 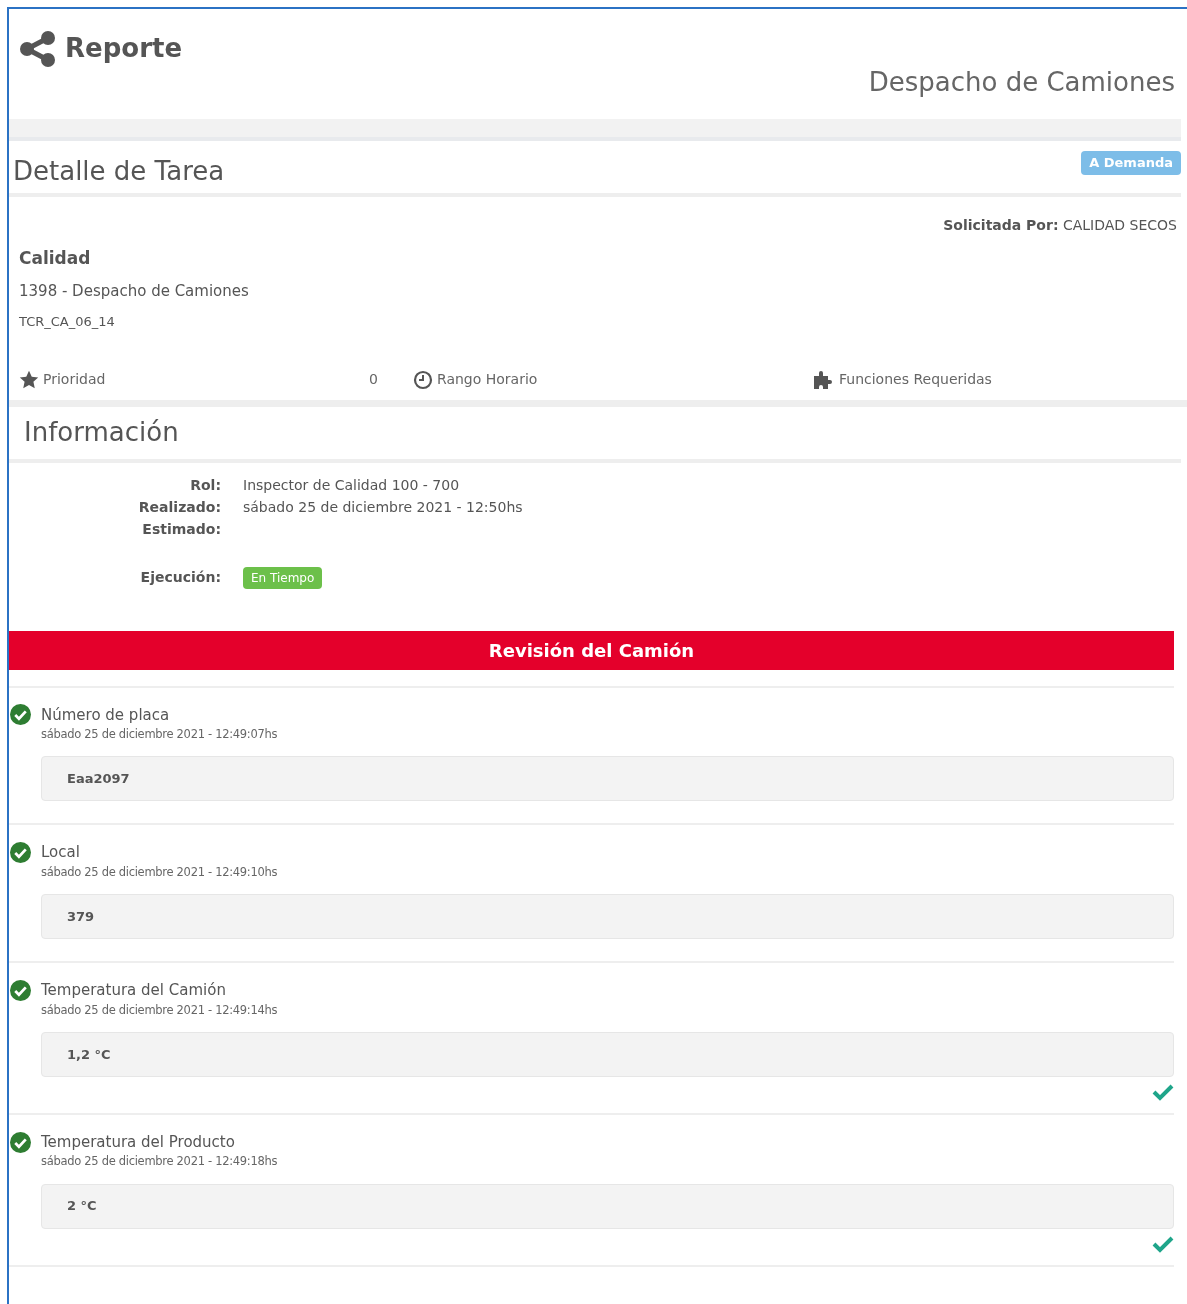 What do you see at coordinates (487, 379) in the screenshot?
I see `time-range-label: Rango Horario` at bounding box center [487, 379].